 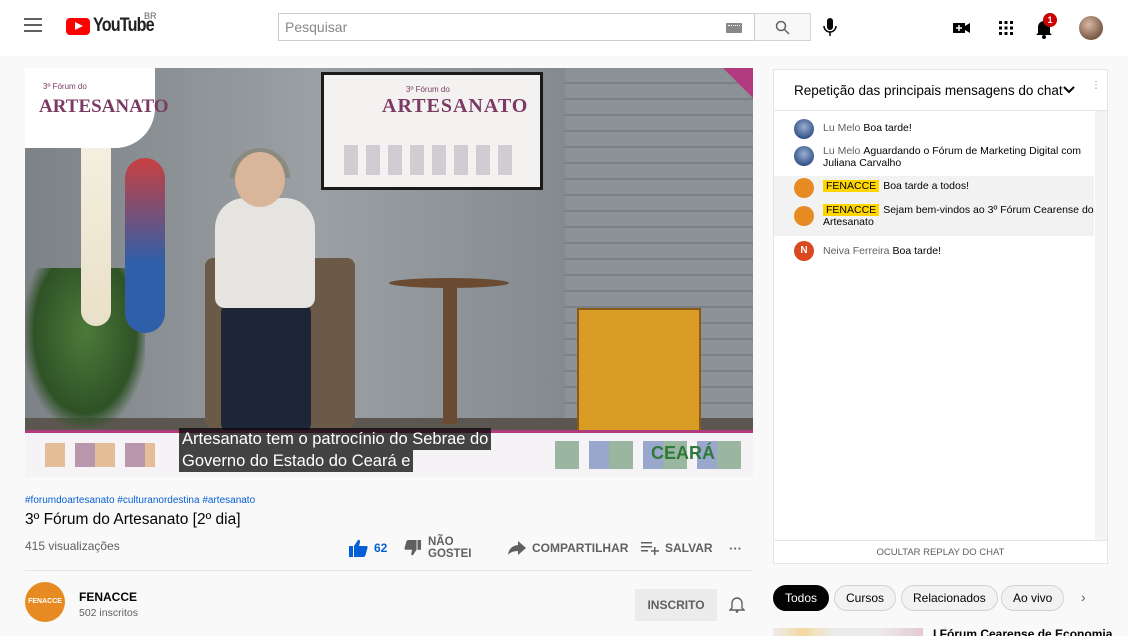 What do you see at coordinates (650, 455) in the screenshot?
I see `banner-logos-right` at bounding box center [650, 455].